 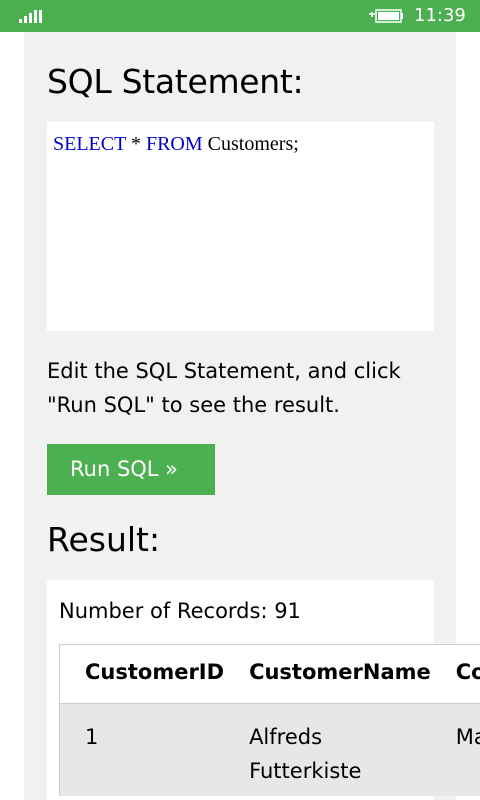 I want to click on status-time: 11:39, so click(x=440, y=15).